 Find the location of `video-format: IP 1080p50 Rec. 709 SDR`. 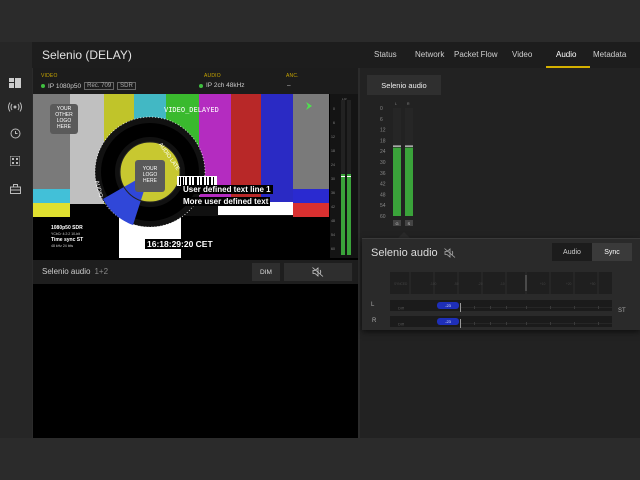

video-format: IP 1080p50 Rec. 709 SDR is located at coordinates (88, 86).